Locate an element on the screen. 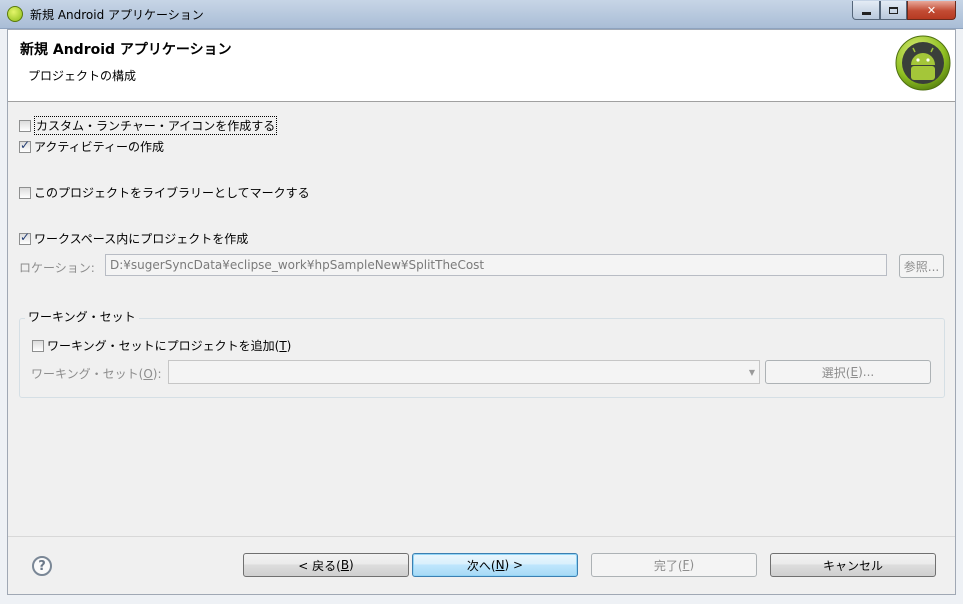  next-prefix: 次へ( is located at coordinates (481, 565).